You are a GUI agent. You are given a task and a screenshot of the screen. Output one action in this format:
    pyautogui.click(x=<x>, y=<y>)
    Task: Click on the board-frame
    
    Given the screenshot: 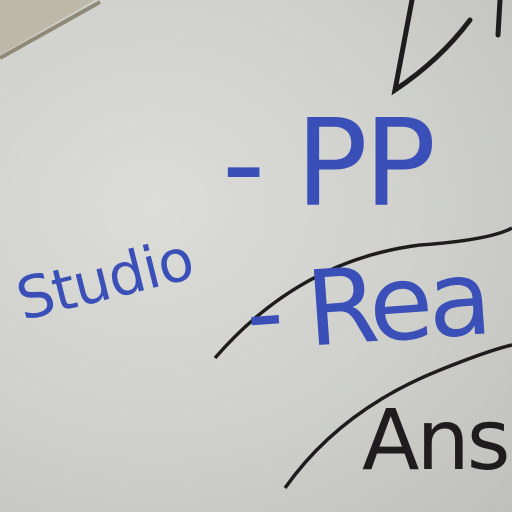 What is the action you would take?
    pyautogui.click(x=47, y=27)
    